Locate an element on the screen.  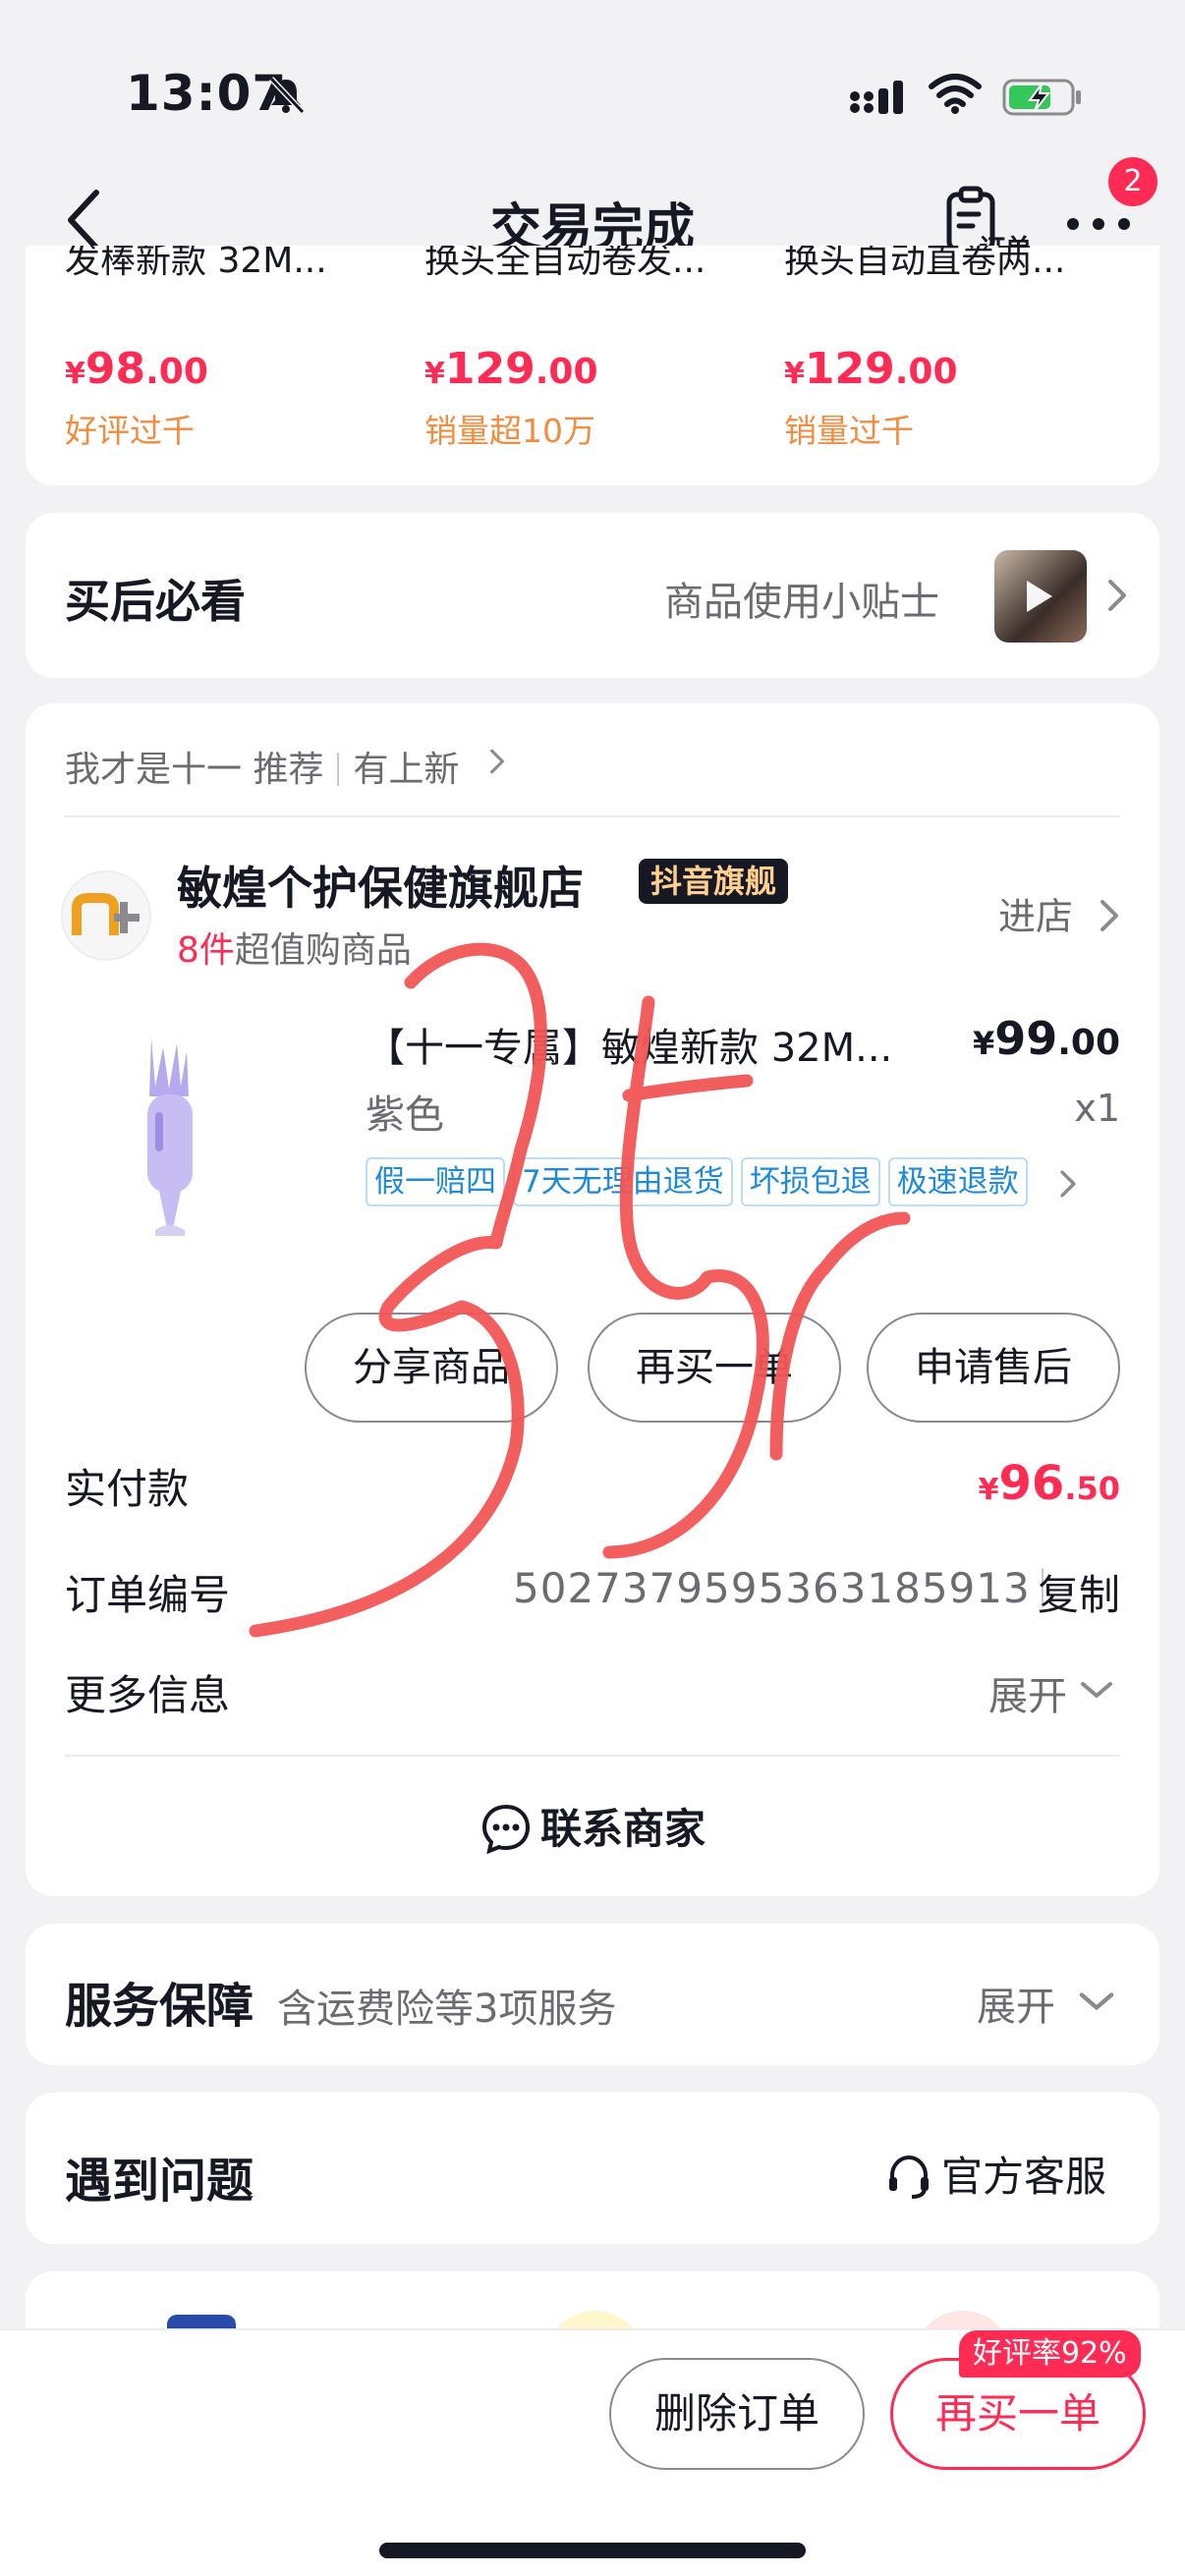
status-time: 13:07 is located at coordinates (207, 93).